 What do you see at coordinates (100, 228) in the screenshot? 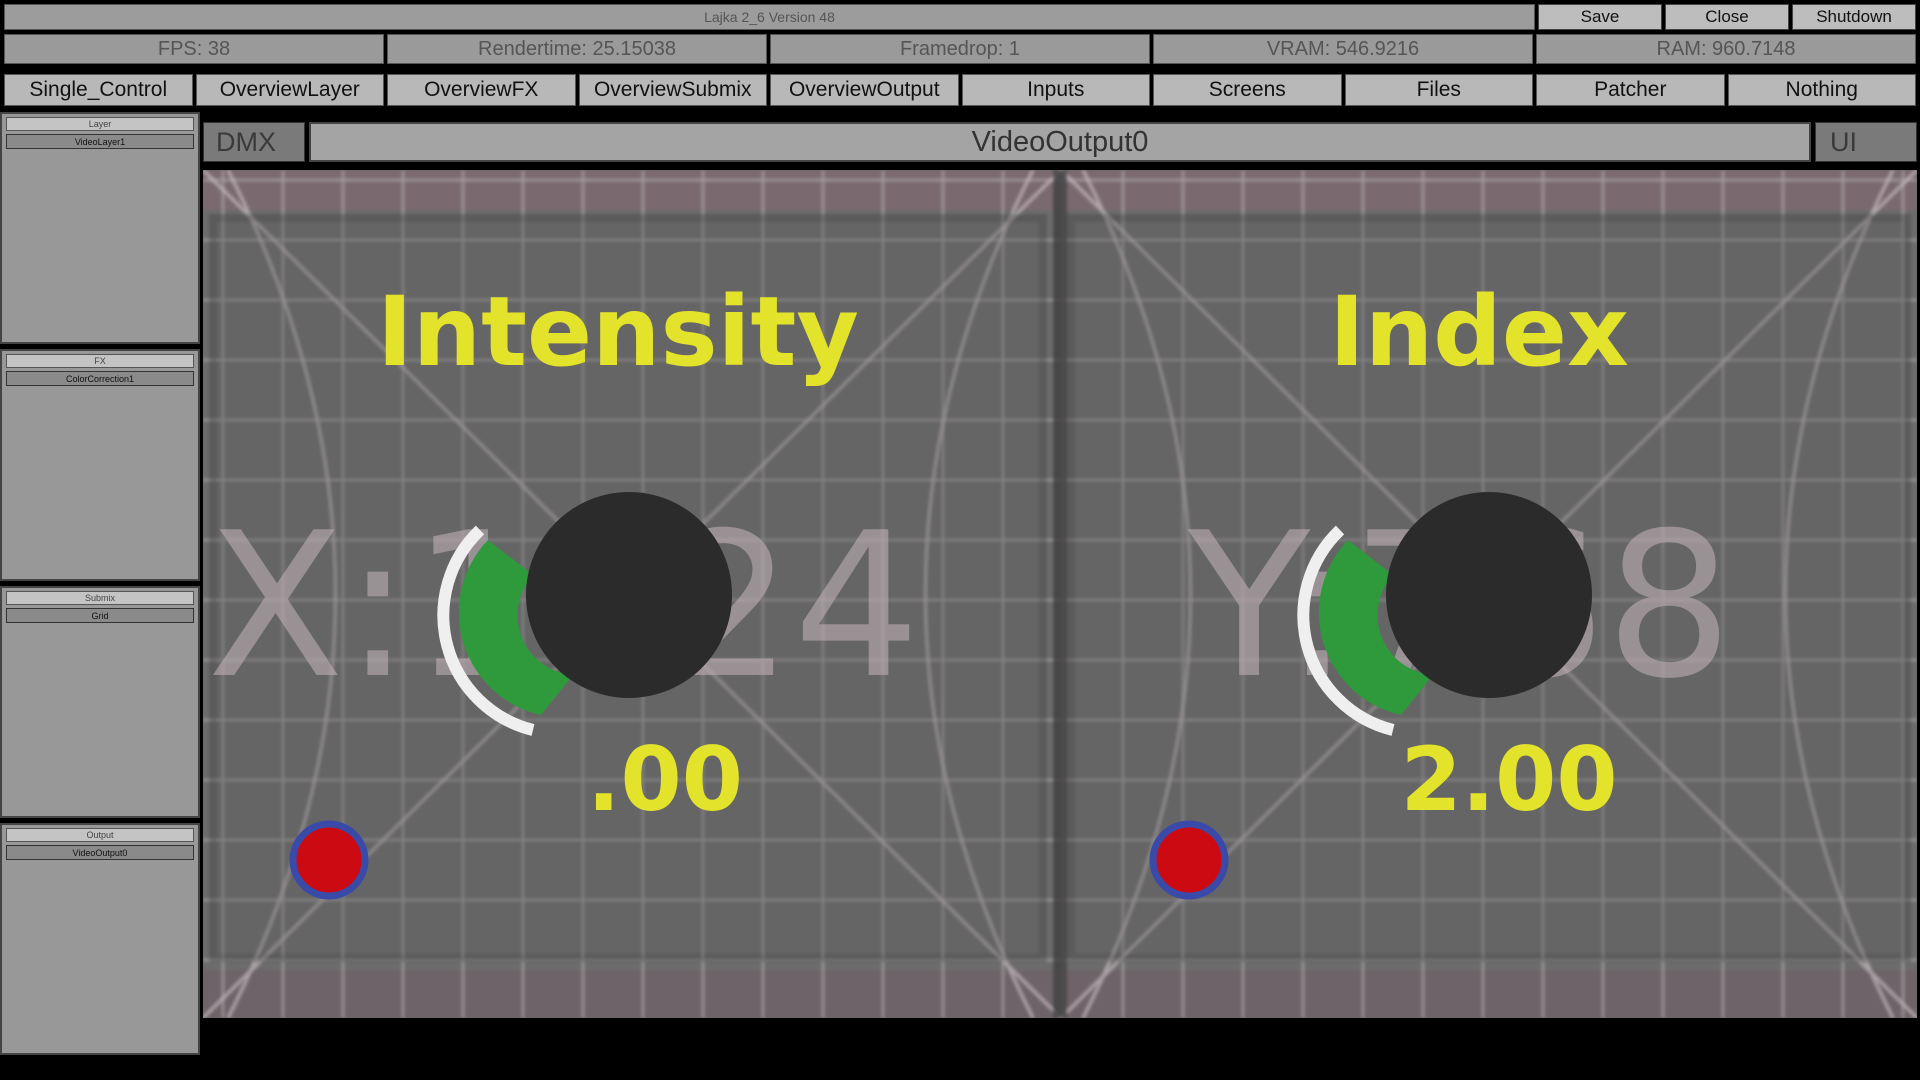
I see `layer-panel: Layer VideoLayer1` at bounding box center [100, 228].